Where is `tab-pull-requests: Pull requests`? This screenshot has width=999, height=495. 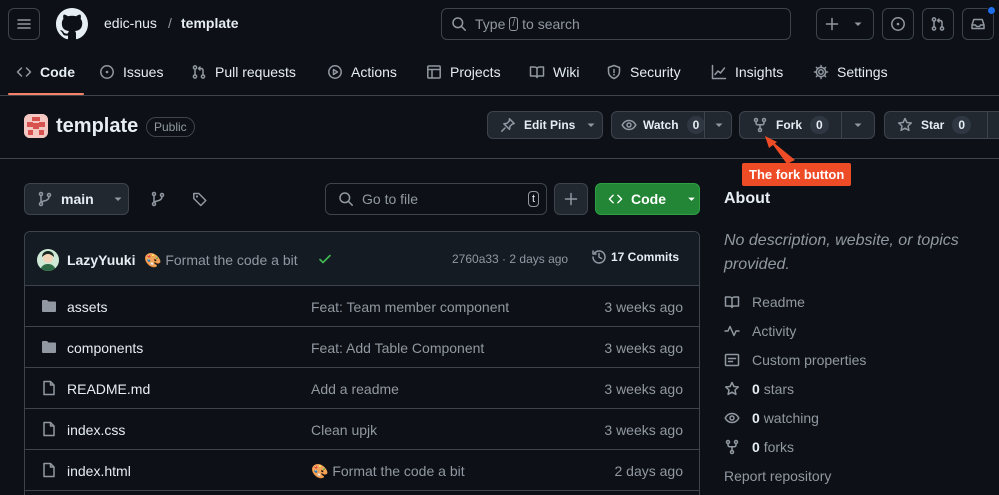
tab-pull-requests: Pull requests is located at coordinates (243, 72).